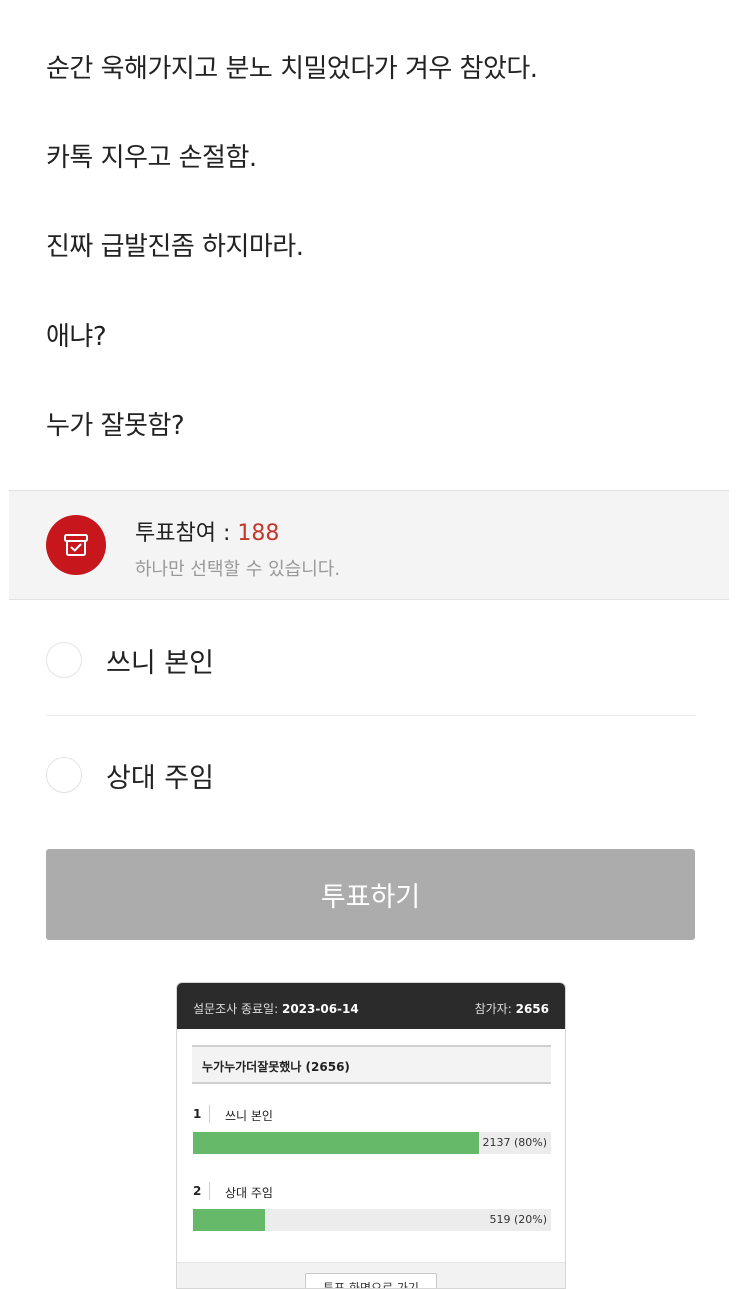  I want to click on result-number: 1, so click(197, 1114).